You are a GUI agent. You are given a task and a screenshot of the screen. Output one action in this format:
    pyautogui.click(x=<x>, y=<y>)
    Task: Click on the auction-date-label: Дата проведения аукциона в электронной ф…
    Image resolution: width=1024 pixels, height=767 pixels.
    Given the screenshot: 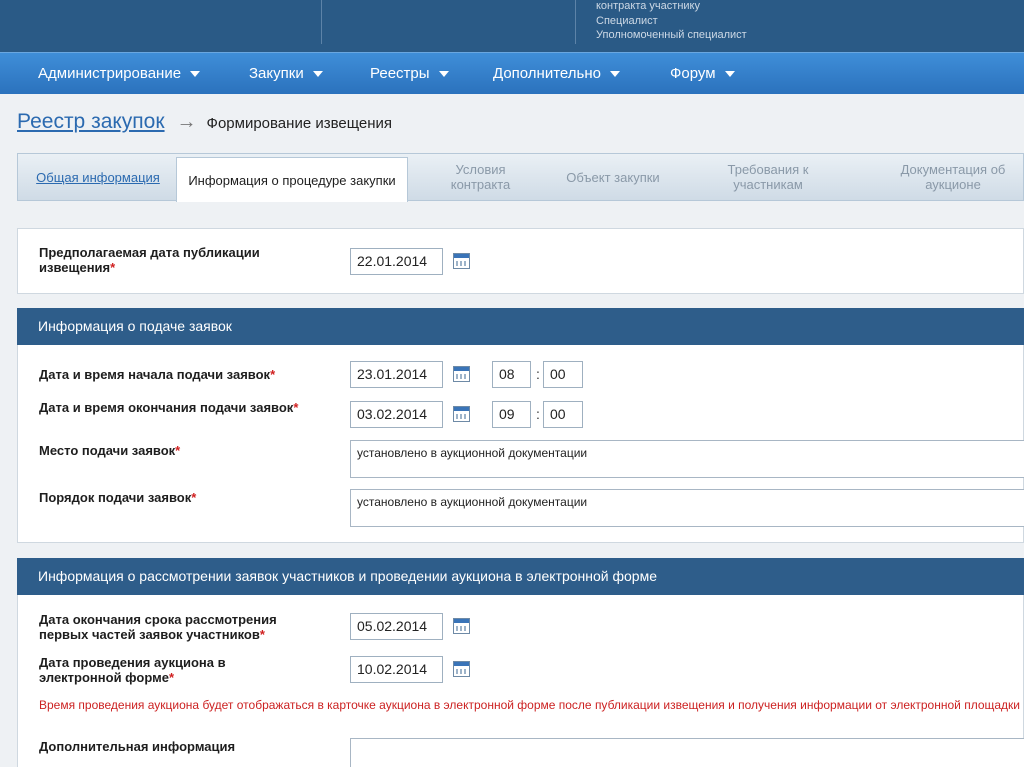 What is the action you would take?
    pyautogui.click(x=149, y=670)
    